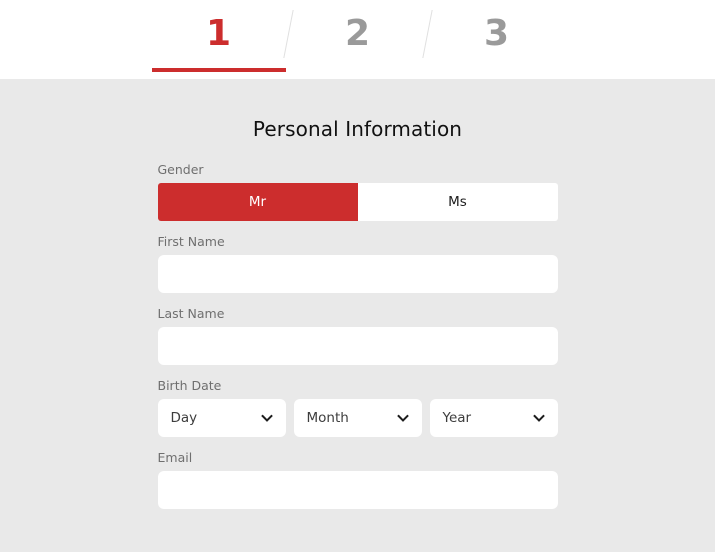 This screenshot has height=552, width=715. I want to click on birth-year-value: Year, so click(457, 418).